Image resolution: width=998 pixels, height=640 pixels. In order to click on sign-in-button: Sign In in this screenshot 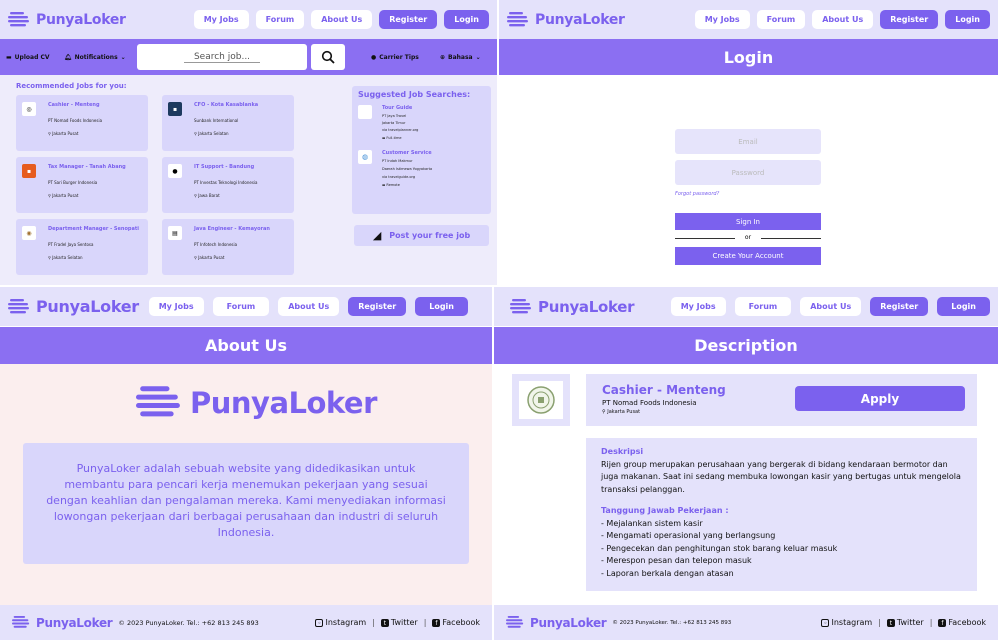, I will do `click(748, 221)`.